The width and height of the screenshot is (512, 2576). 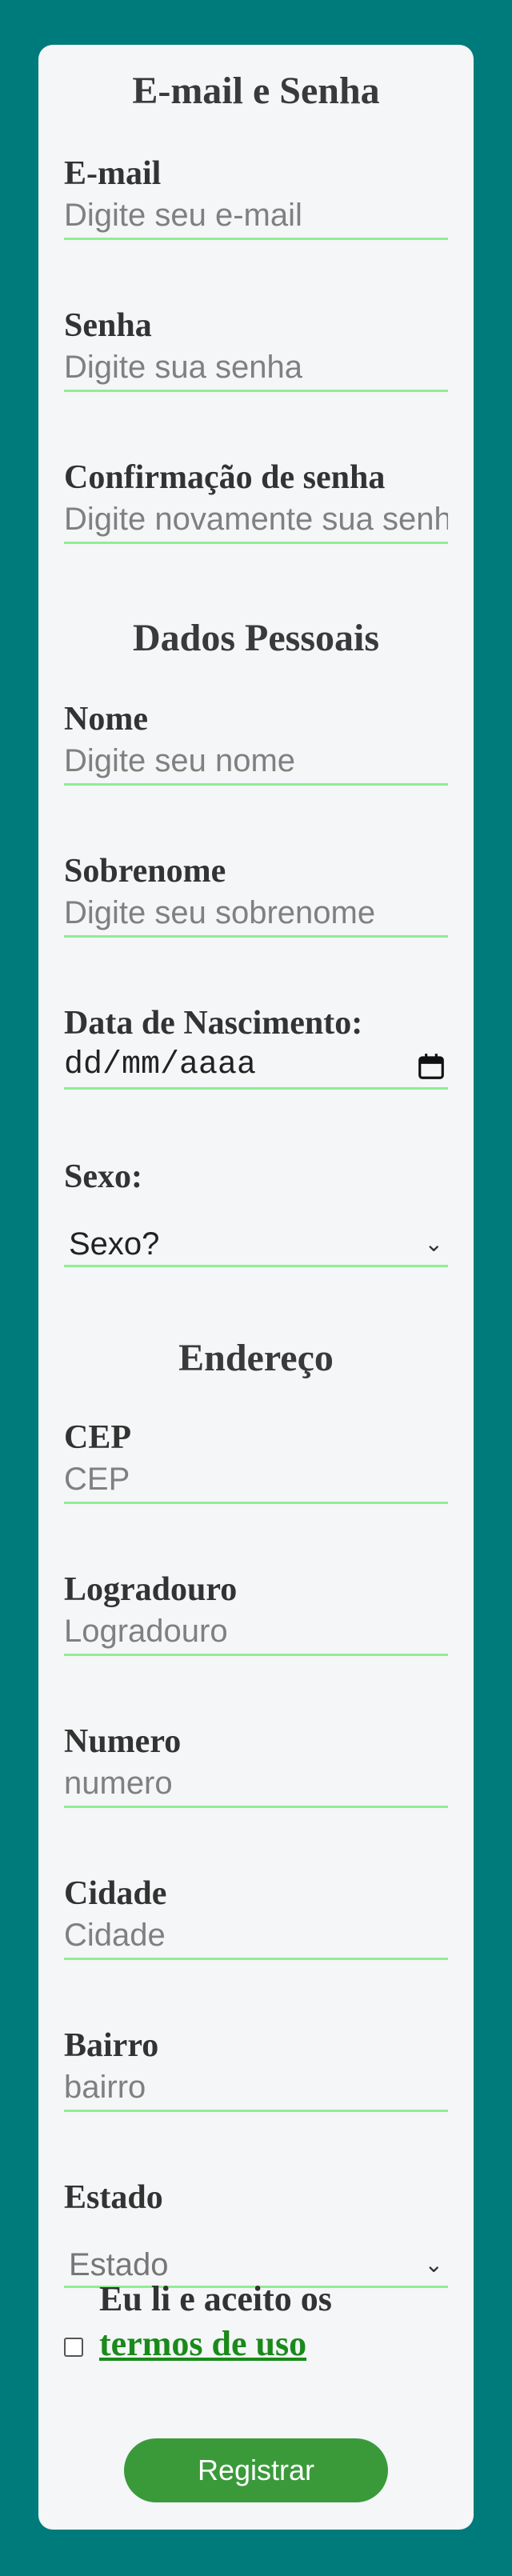 What do you see at coordinates (106, 719) in the screenshot?
I see `first-name-label: Nome` at bounding box center [106, 719].